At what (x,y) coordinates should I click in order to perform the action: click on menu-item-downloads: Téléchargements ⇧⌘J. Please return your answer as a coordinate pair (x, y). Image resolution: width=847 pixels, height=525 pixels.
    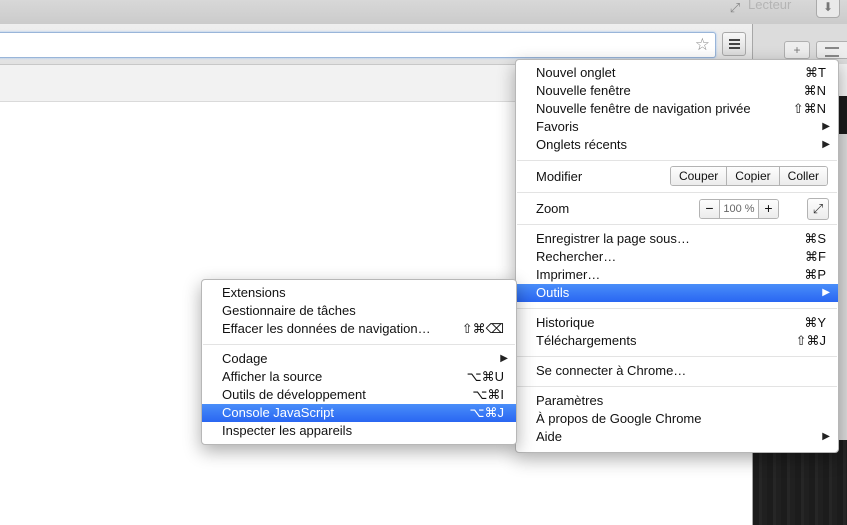
    Looking at the image, I should click on (677, 341).